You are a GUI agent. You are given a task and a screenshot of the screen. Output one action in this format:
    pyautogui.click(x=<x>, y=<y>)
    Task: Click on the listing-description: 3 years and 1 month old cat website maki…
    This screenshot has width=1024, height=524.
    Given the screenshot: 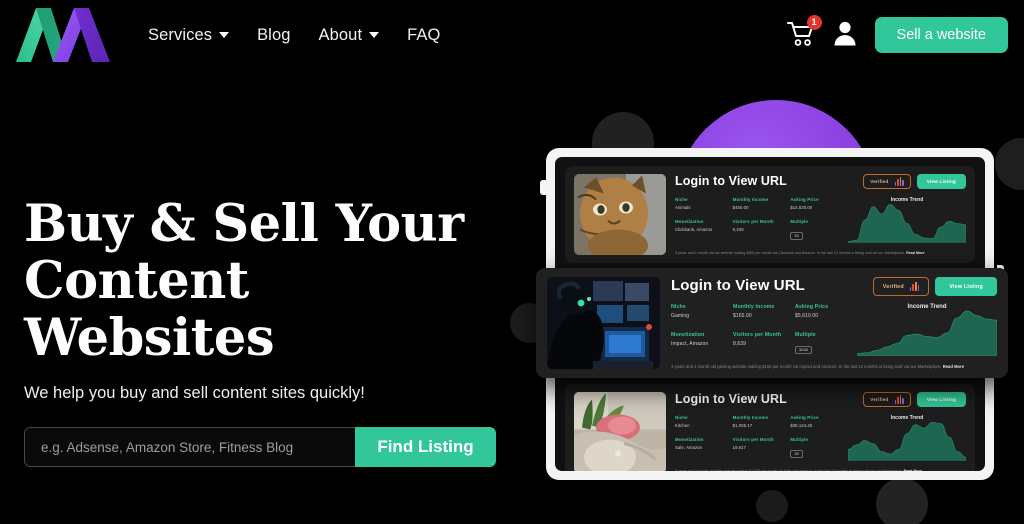 What is the action you would take?
    pyautogui.click(x=820, y=253)
    